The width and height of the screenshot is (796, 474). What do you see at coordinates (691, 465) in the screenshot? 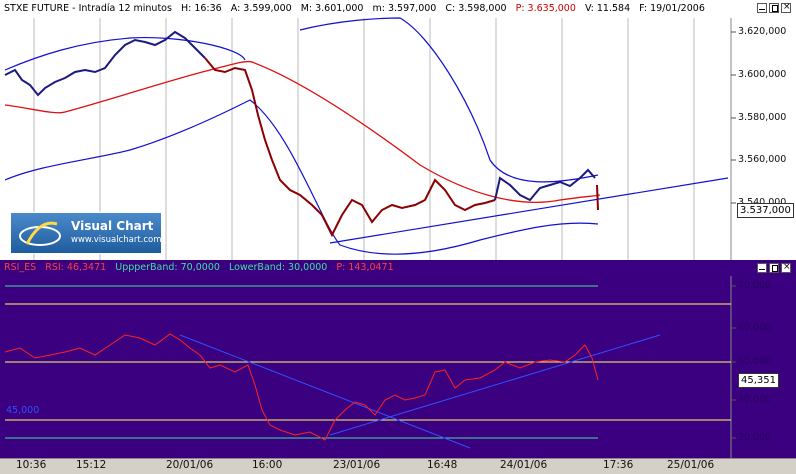
I see `x-label-9: 25/01/06` at bounding box center [691, 465].